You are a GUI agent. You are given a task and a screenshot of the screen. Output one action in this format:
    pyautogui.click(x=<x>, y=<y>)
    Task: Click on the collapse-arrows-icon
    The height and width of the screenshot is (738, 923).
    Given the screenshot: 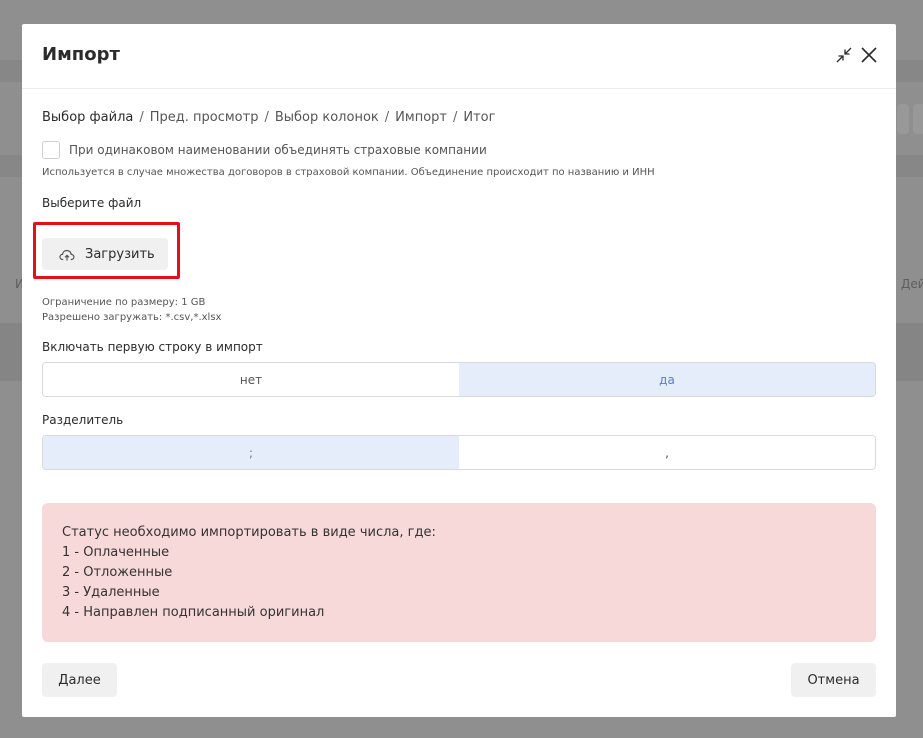 What is the action you would take?
    pyautogui.click(x=844, y=55)
    